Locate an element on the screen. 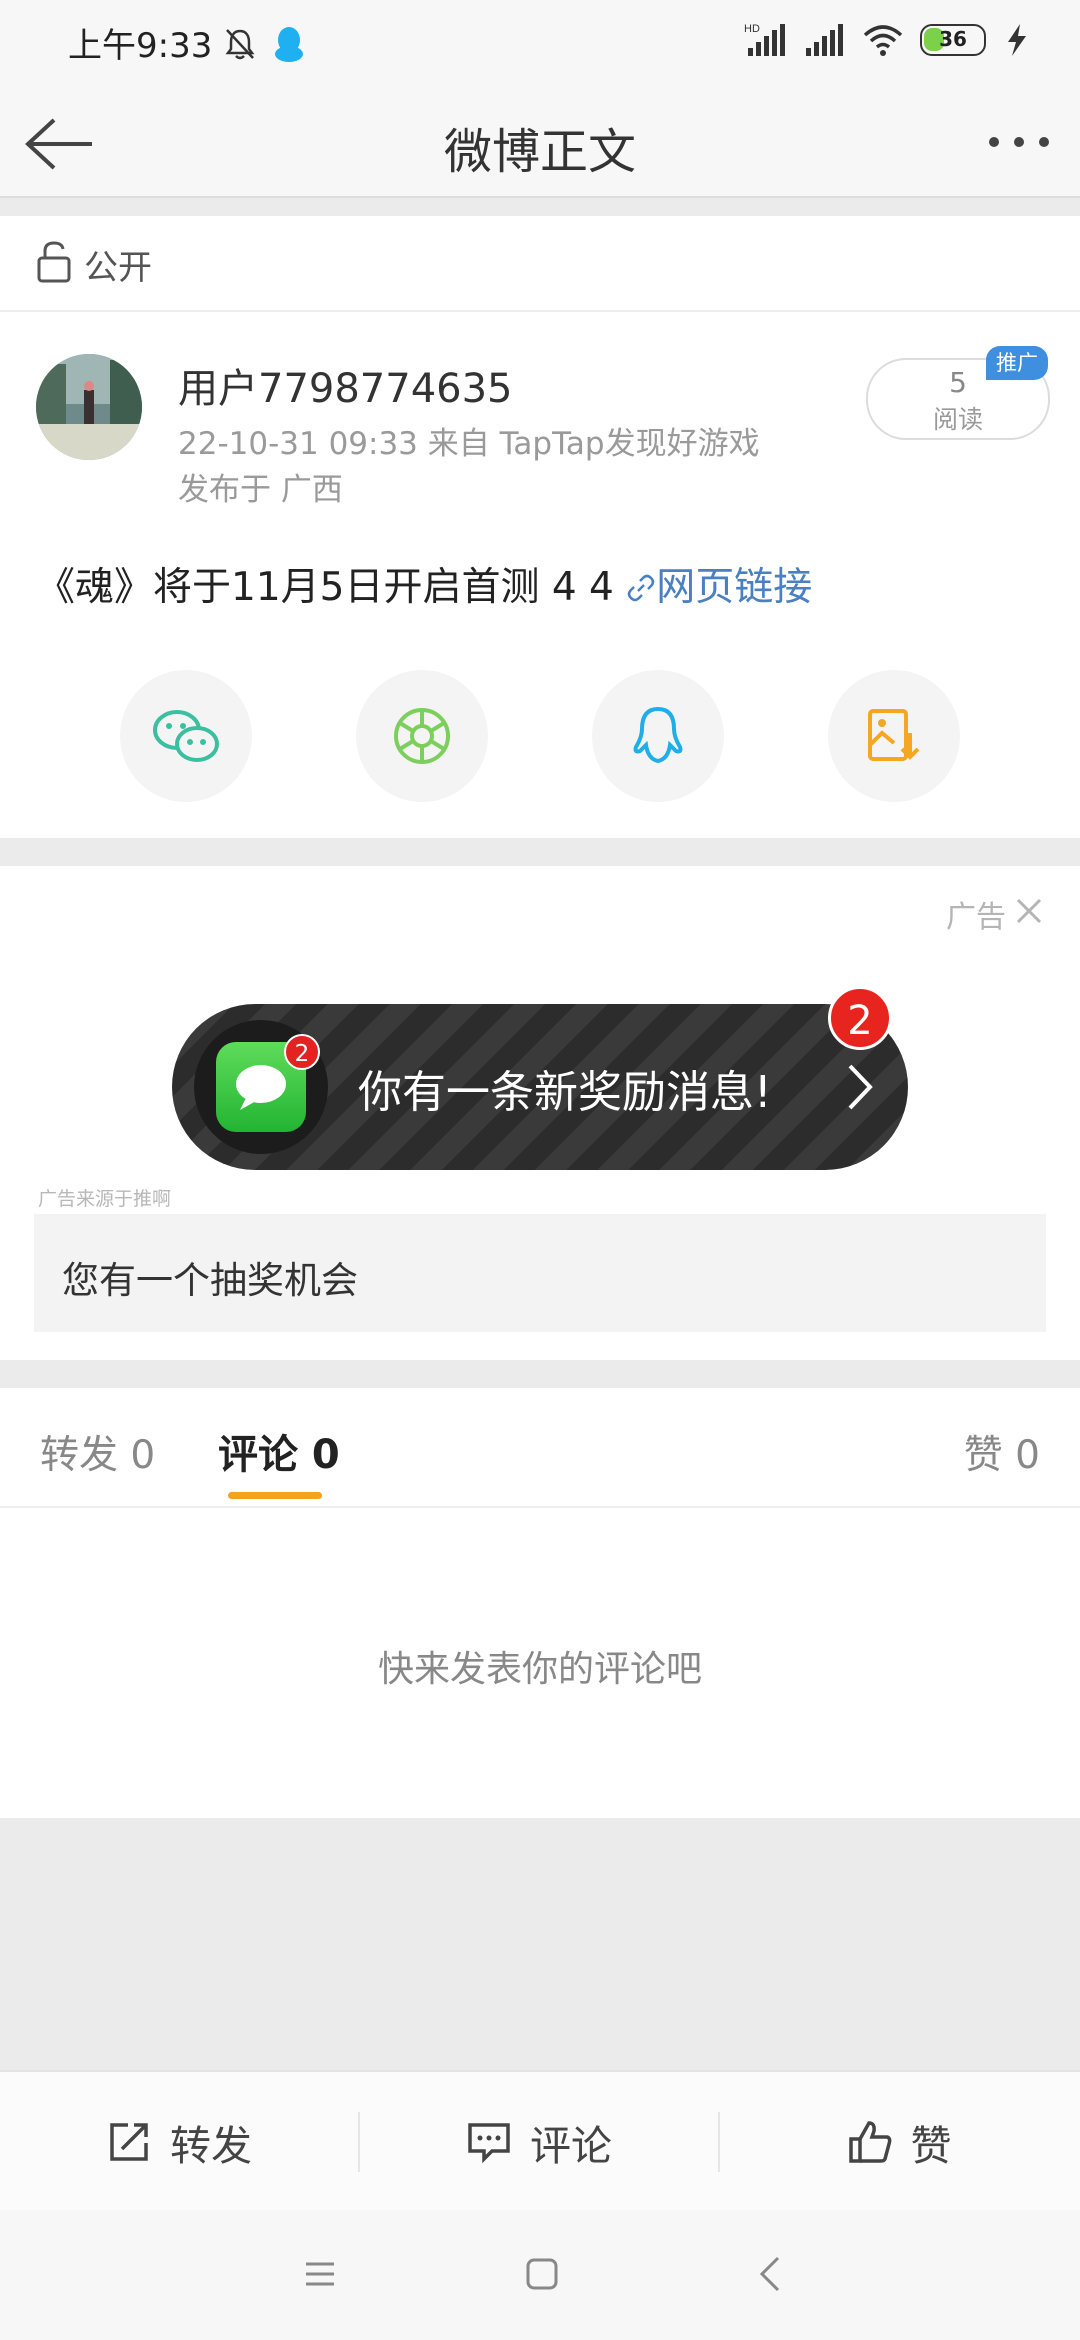 The image size is (1080, 2340). chat-bubble-icon is located at coordinates (261, 1087).